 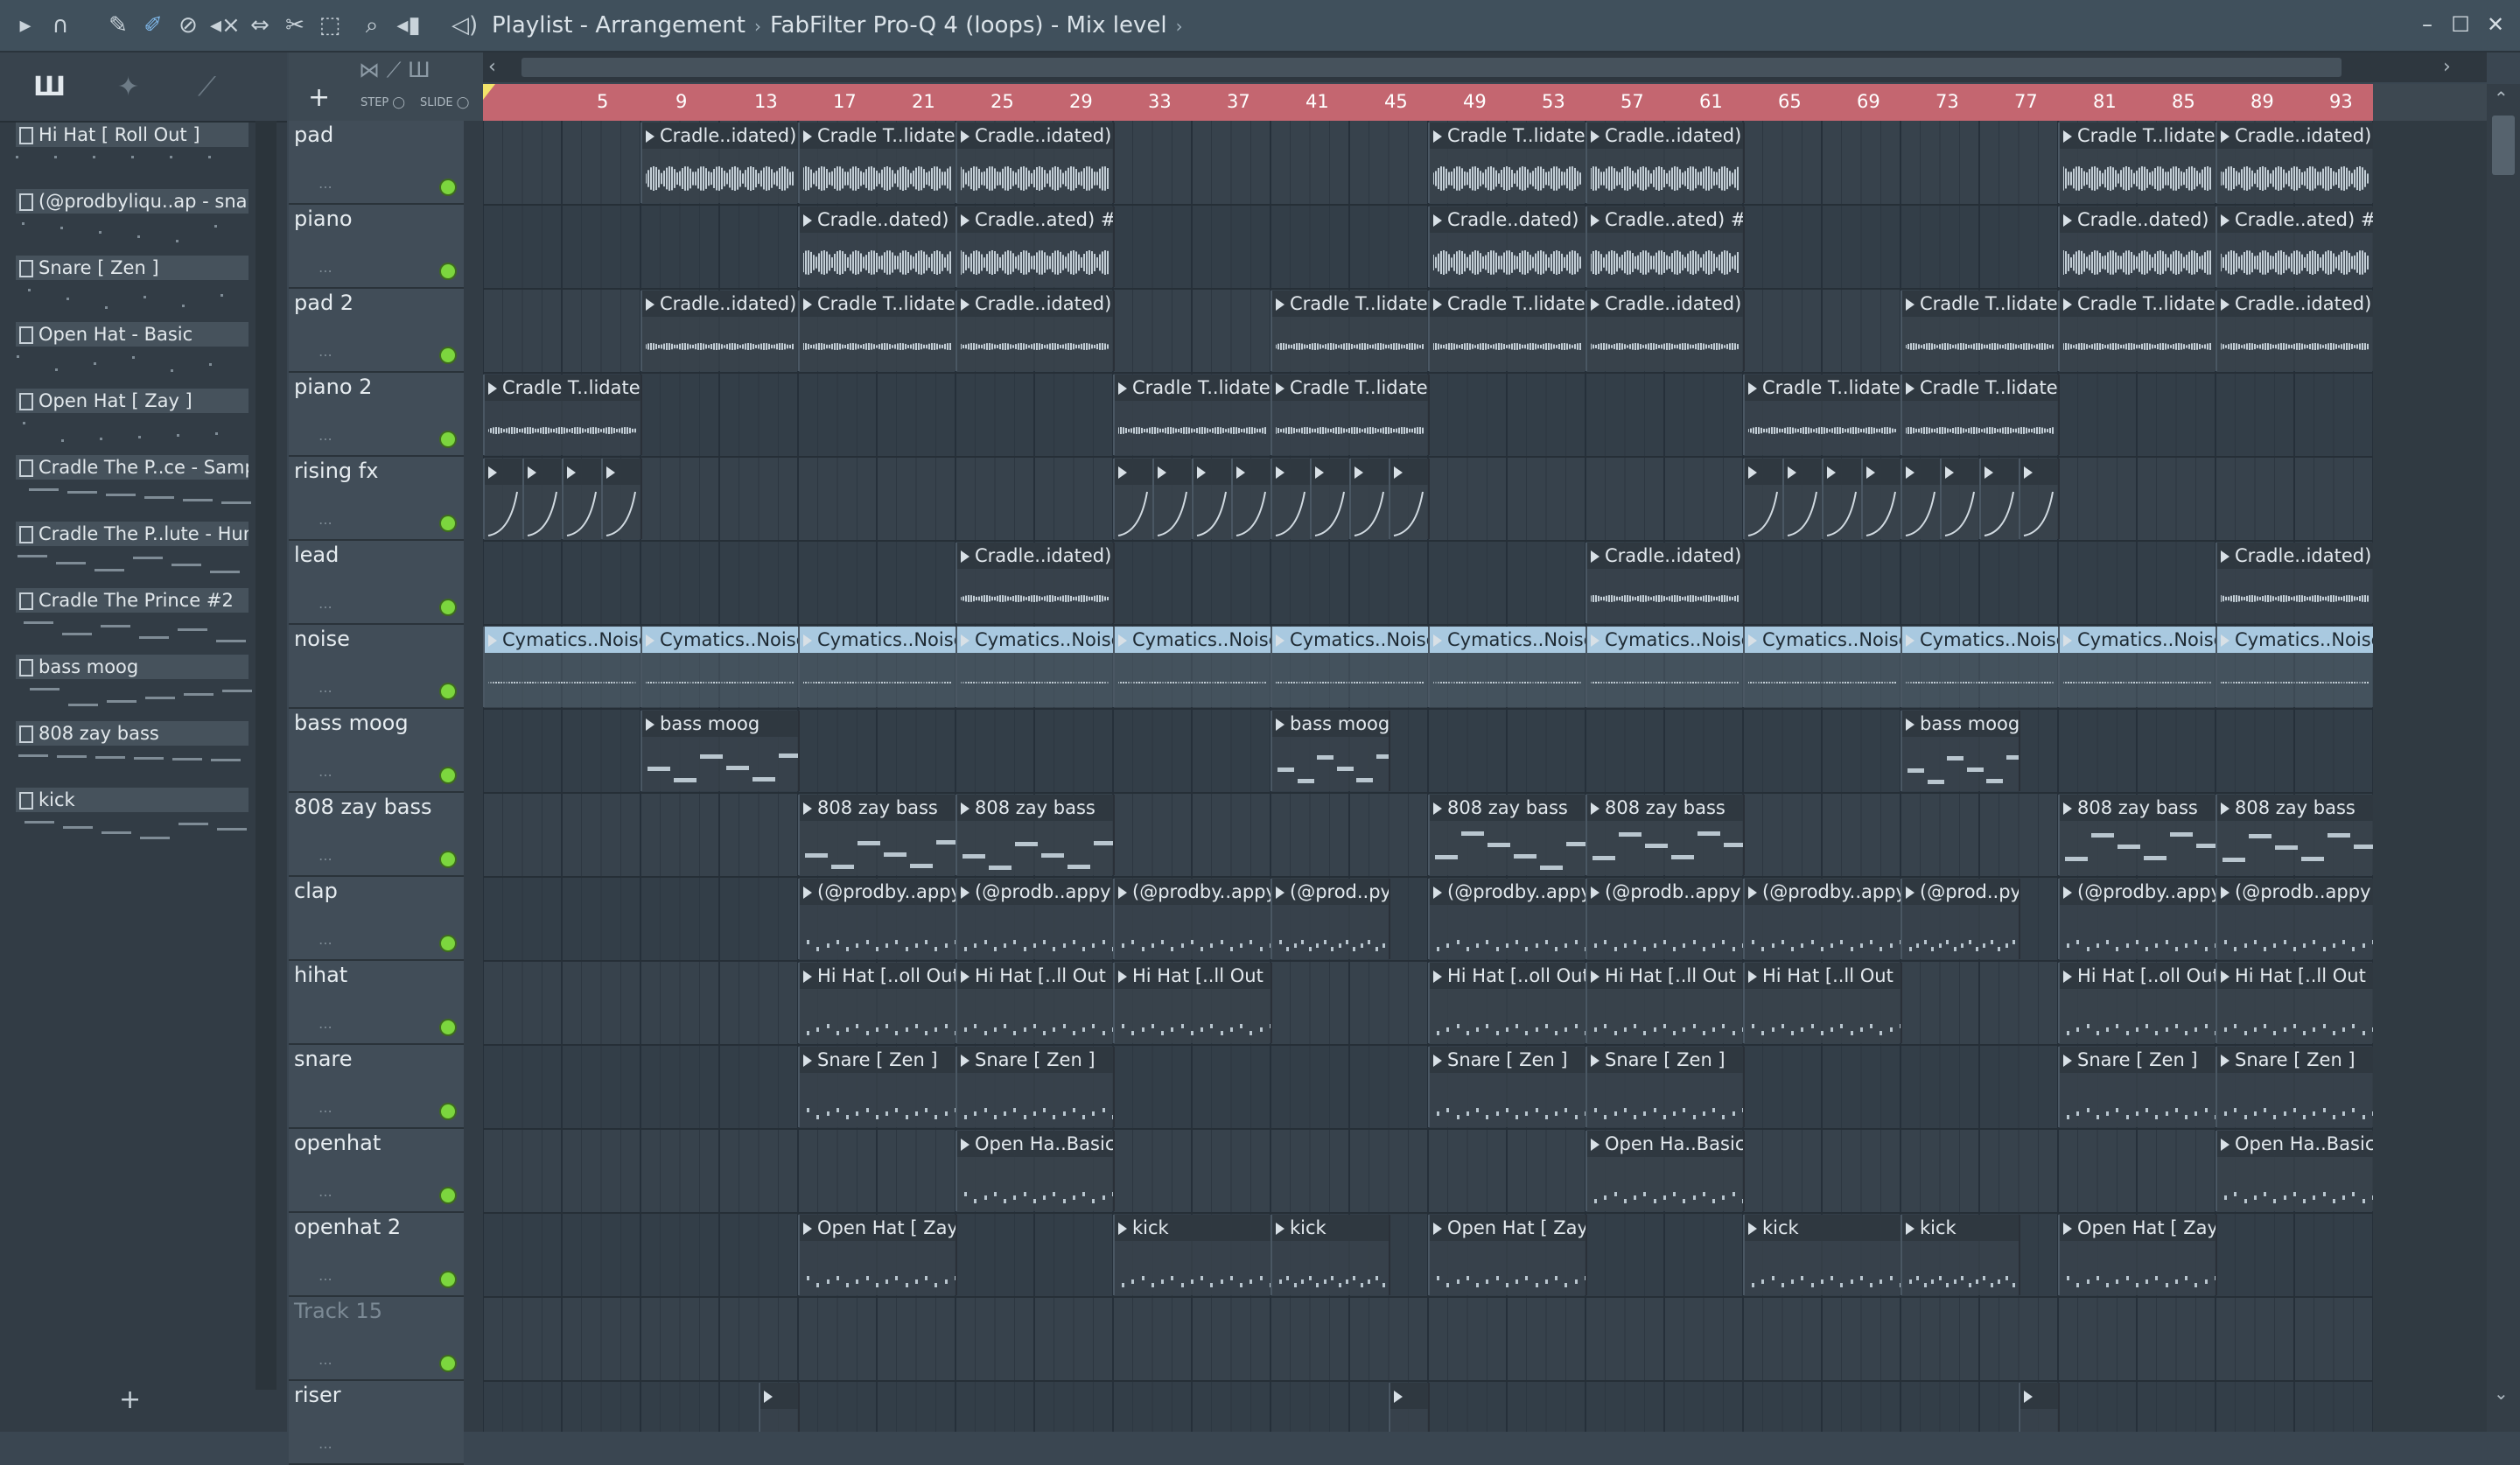 I want to click on track-name: rising fx, so click(x=336, y=471).